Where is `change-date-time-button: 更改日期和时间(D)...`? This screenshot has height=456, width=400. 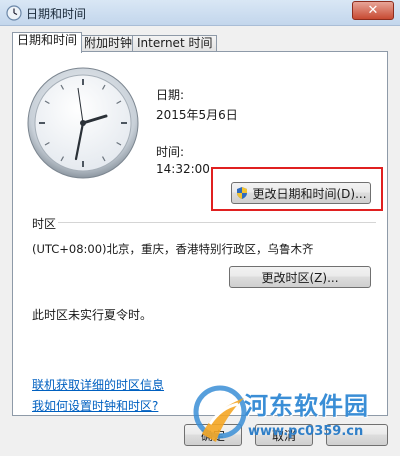 change-date-time-button: 更改日期和时间(D)... is located at coordinates (301, 193).